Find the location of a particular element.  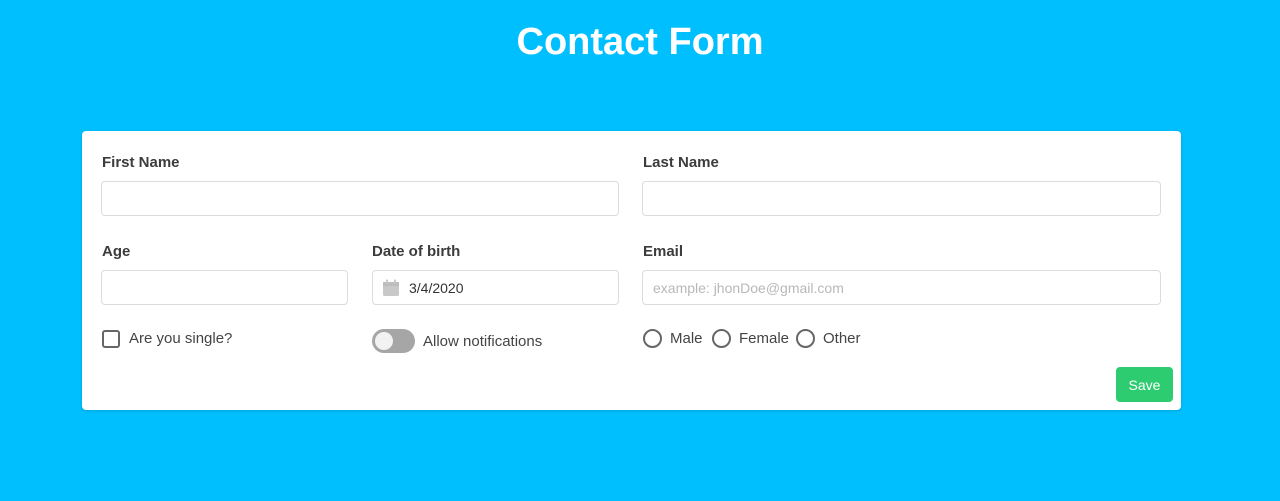

gender-radio-label: Male is located at coordinates (686, 338).